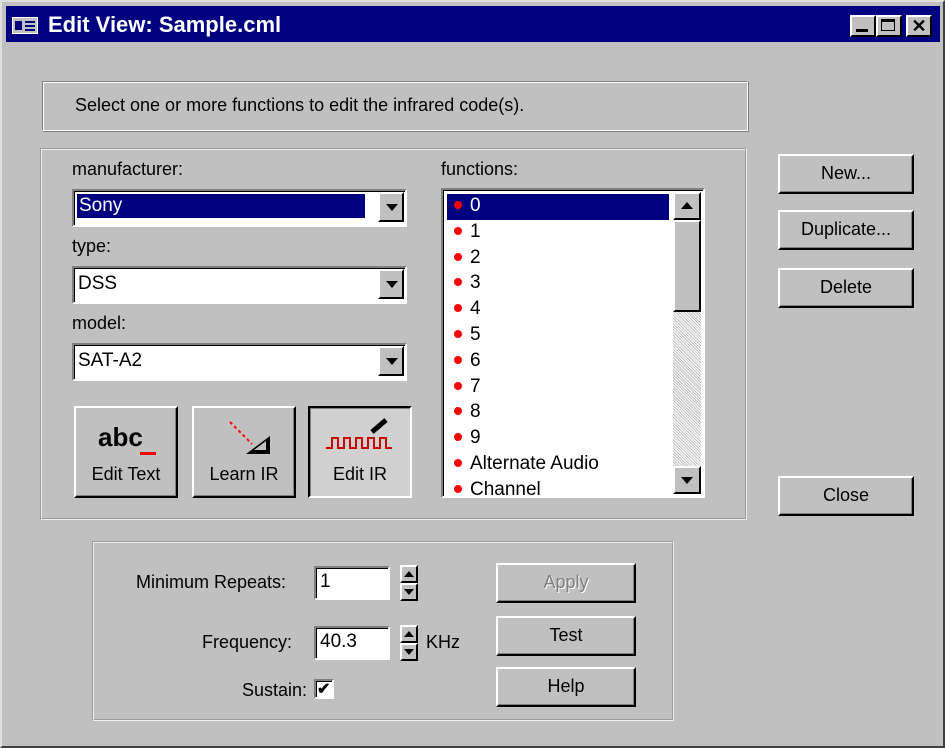  What do you see at coordinates (352, 583) in the screenshot?
I see `minimum-repeats-input: 1` at bounding box center [352, 583].